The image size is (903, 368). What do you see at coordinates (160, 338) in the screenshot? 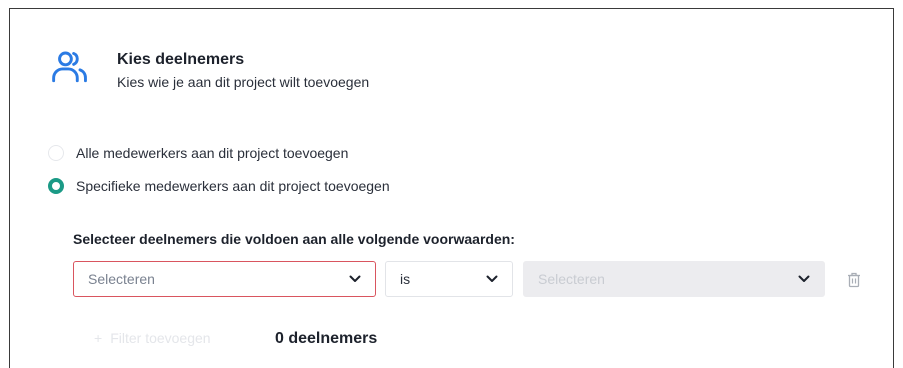
I see `add-filter-label: Filter toevoegen` at bounding box center [160, 338].